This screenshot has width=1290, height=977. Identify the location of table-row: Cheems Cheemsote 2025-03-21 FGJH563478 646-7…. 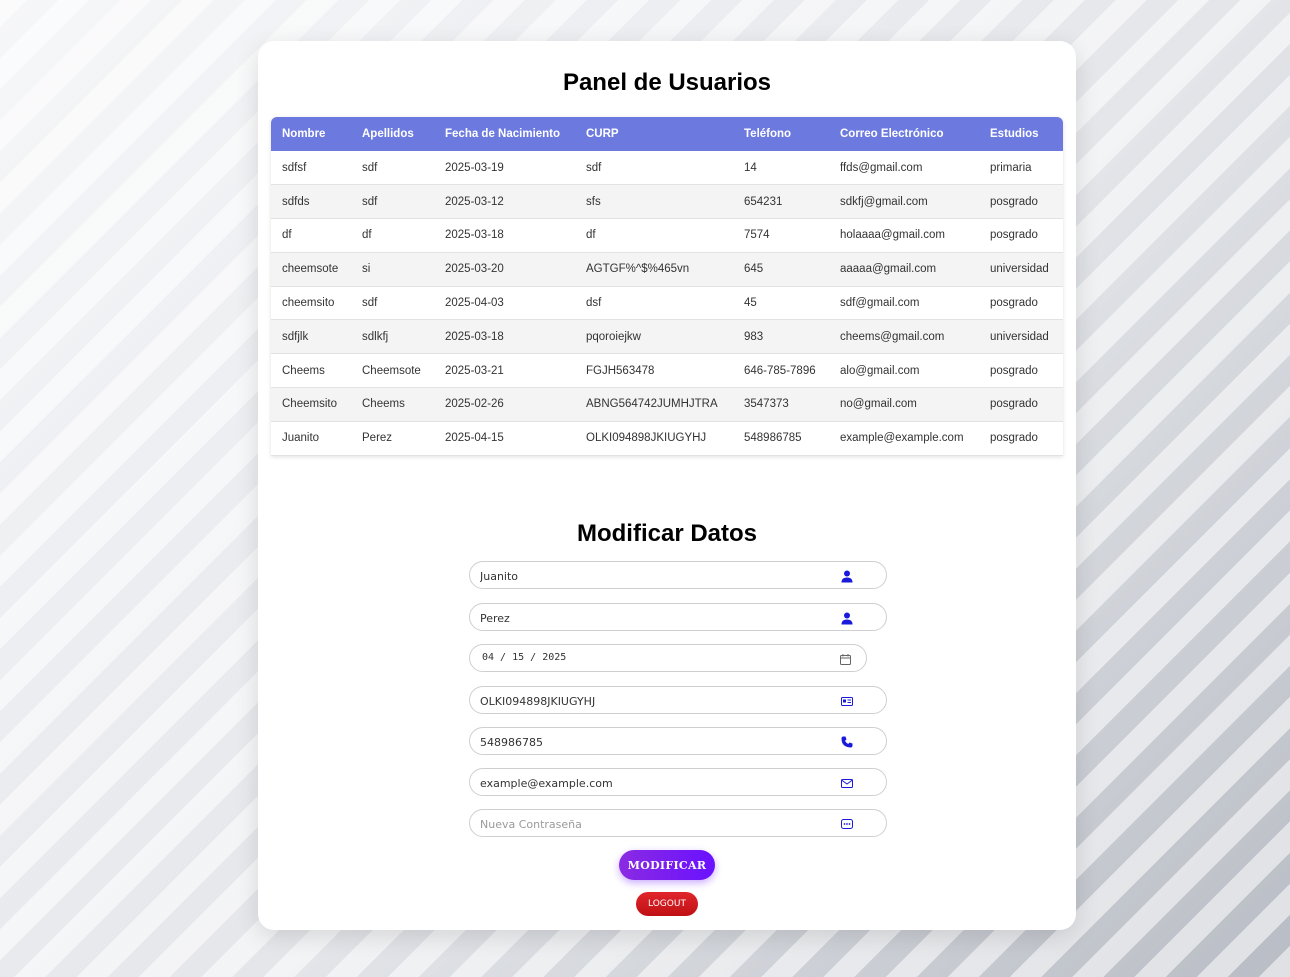
(667, 370).